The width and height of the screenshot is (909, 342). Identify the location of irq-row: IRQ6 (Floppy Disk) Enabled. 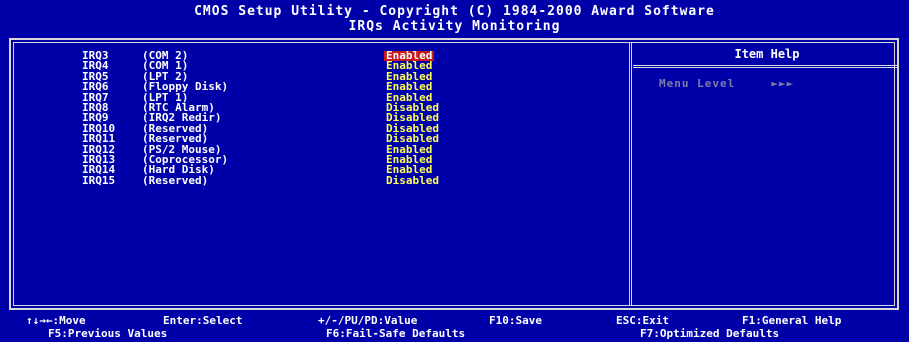
(257, 86).